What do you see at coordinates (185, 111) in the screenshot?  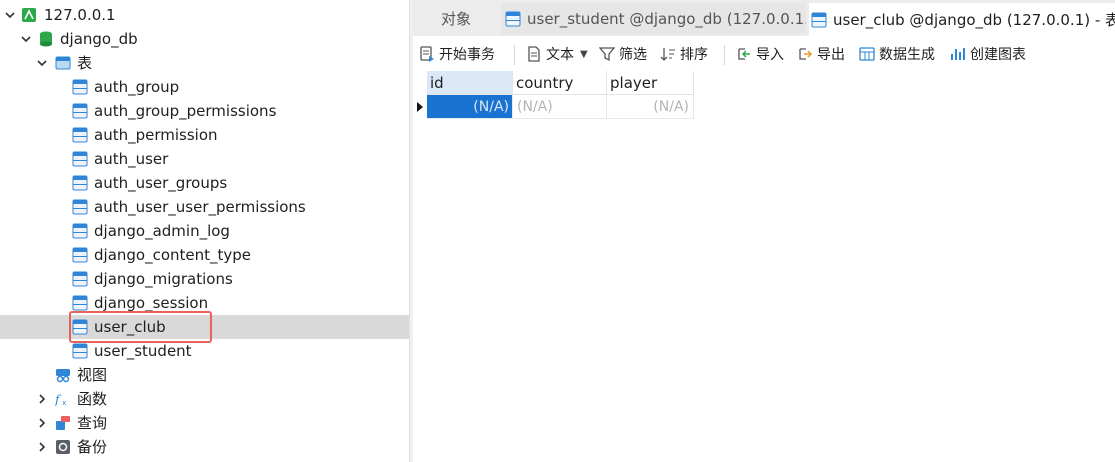 I see `table-label: auth_group_permissions` at bounding box center [185, 111].